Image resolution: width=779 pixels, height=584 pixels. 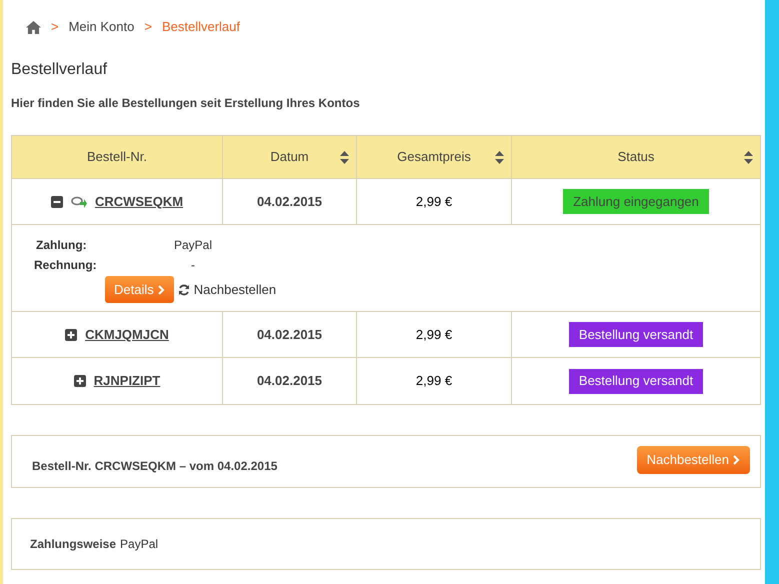 I want to click on status-badge: Zahlung eingegangen, so click(x=636, y=201).